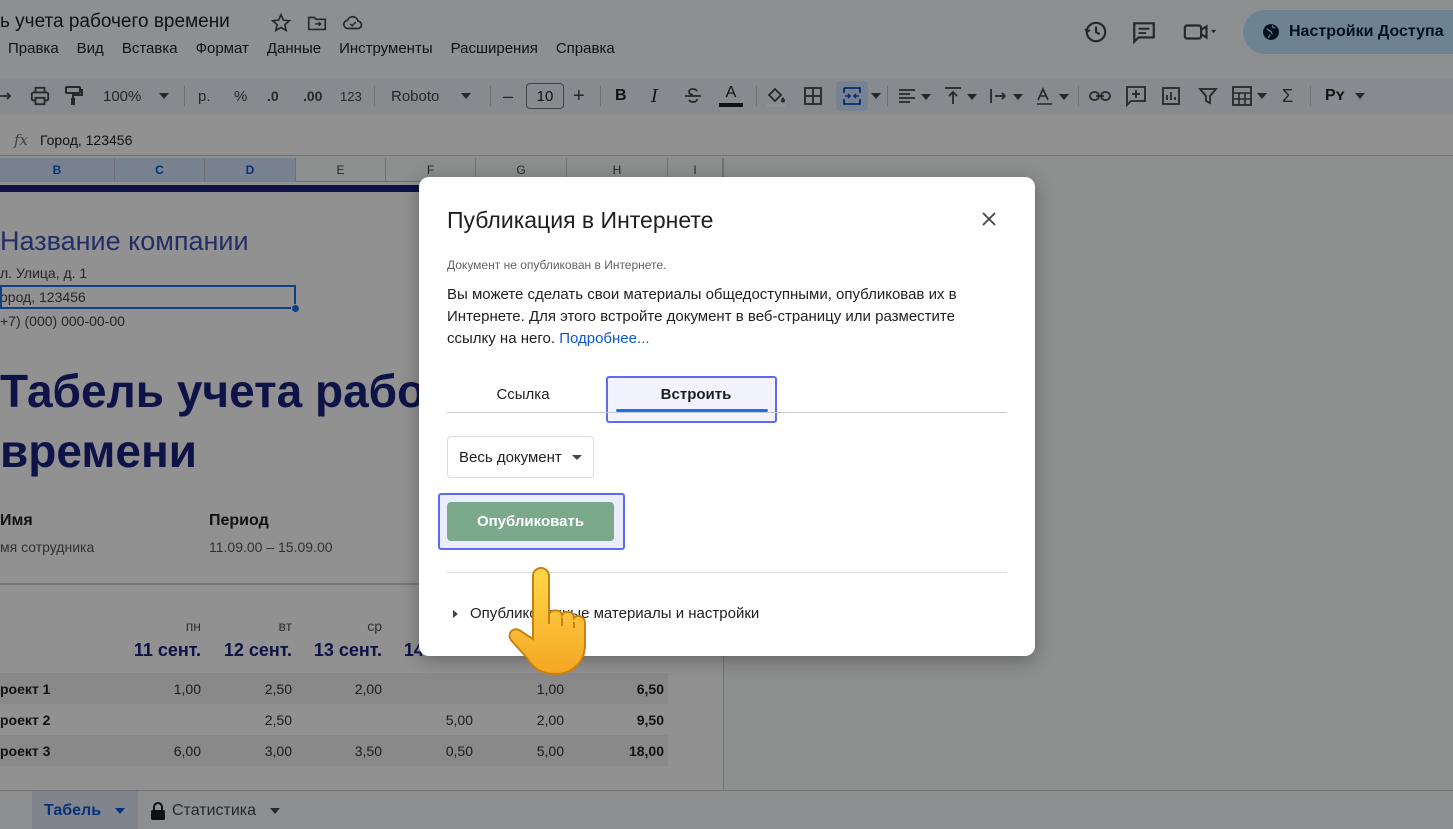 The height and width of the screenshot is (829, 1453). What do you see at coordinates (692, 410) in the screenshot?
I see `active-tab-indicator` at bounding box center [692, 410].